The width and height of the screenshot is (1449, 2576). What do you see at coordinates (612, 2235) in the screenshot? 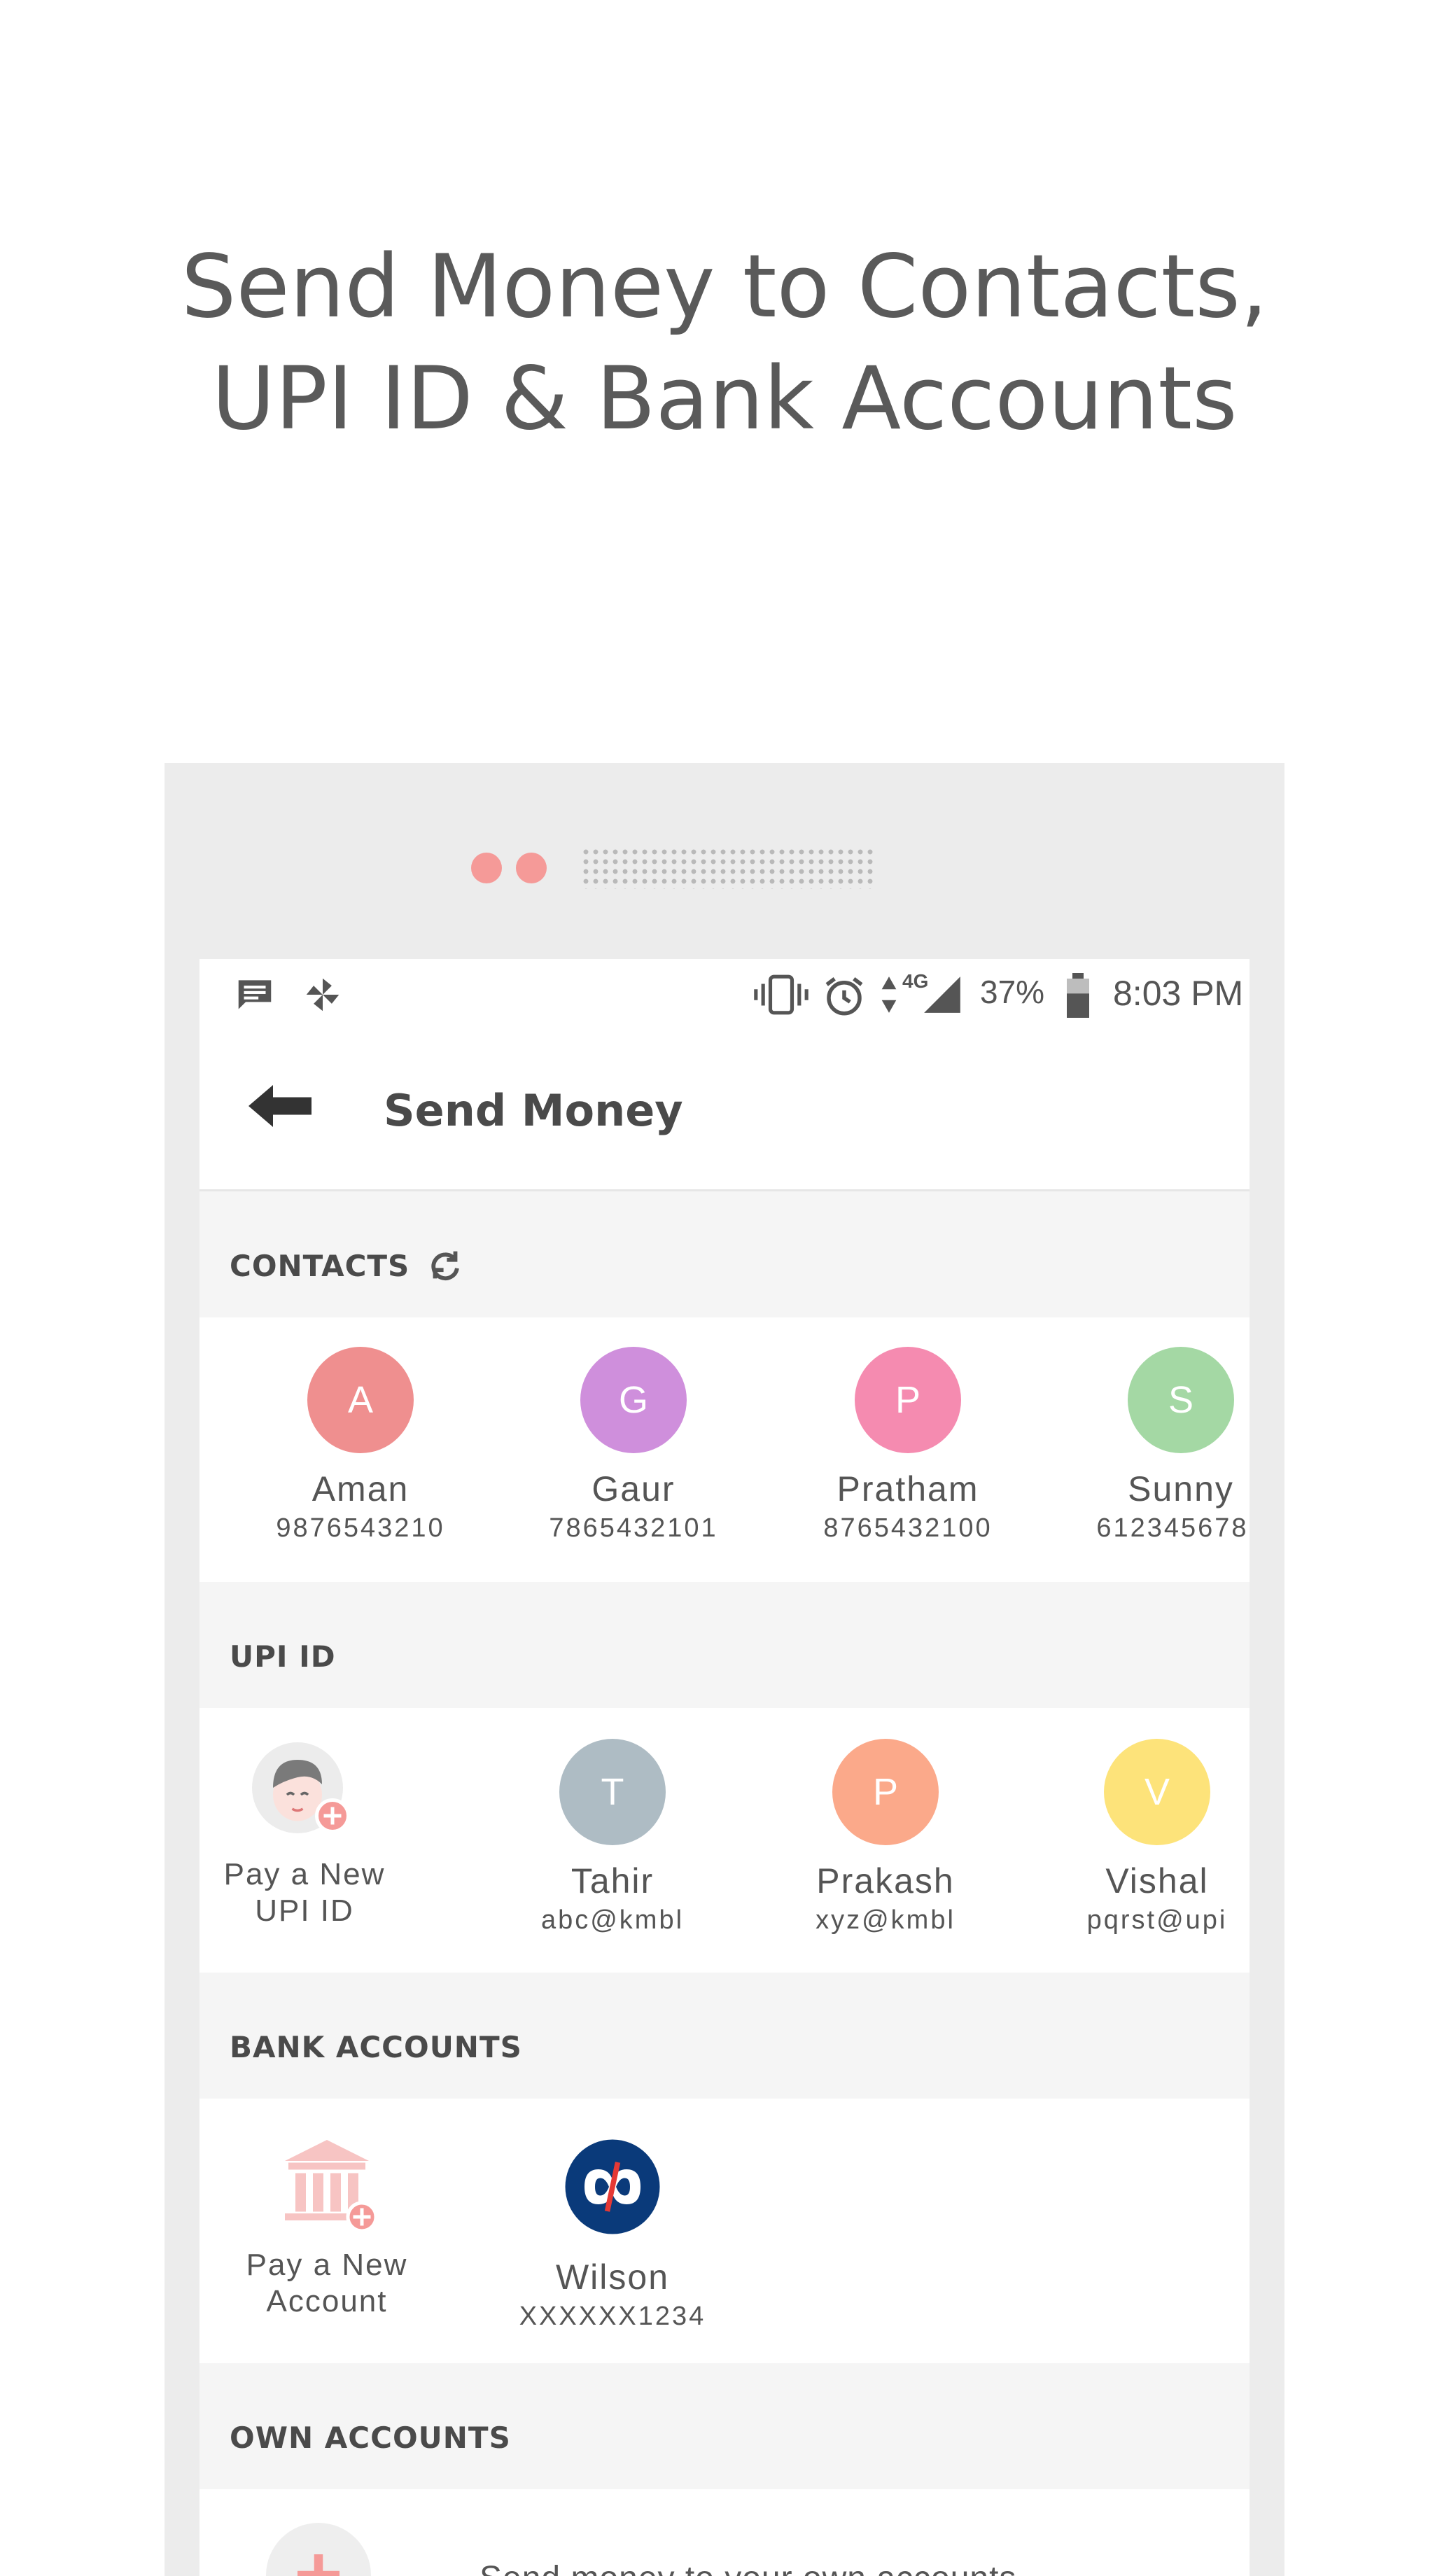
I see `bank-item: Wilson XXXXXX1234` at bounding box center [612, 2235].